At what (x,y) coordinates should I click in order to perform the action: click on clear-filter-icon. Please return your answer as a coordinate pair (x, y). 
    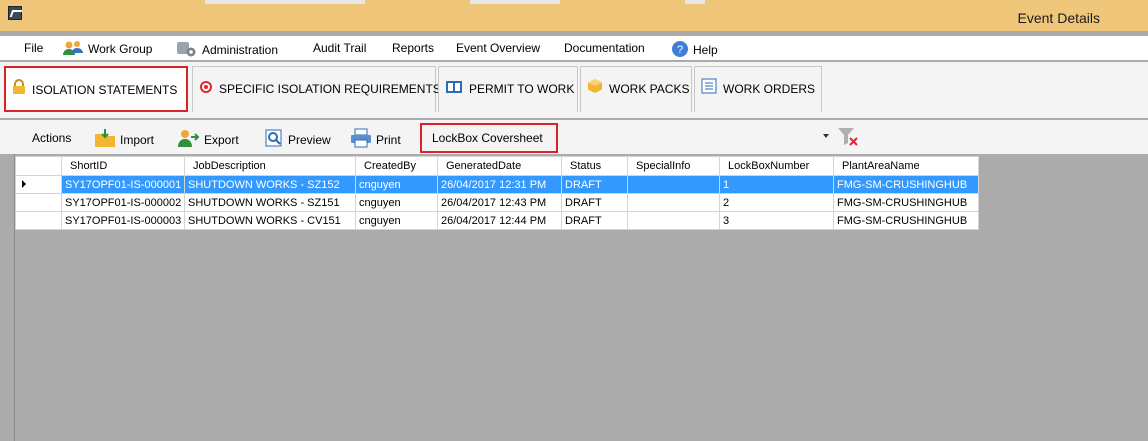
    Looking at the image, I should click on (848, 137).